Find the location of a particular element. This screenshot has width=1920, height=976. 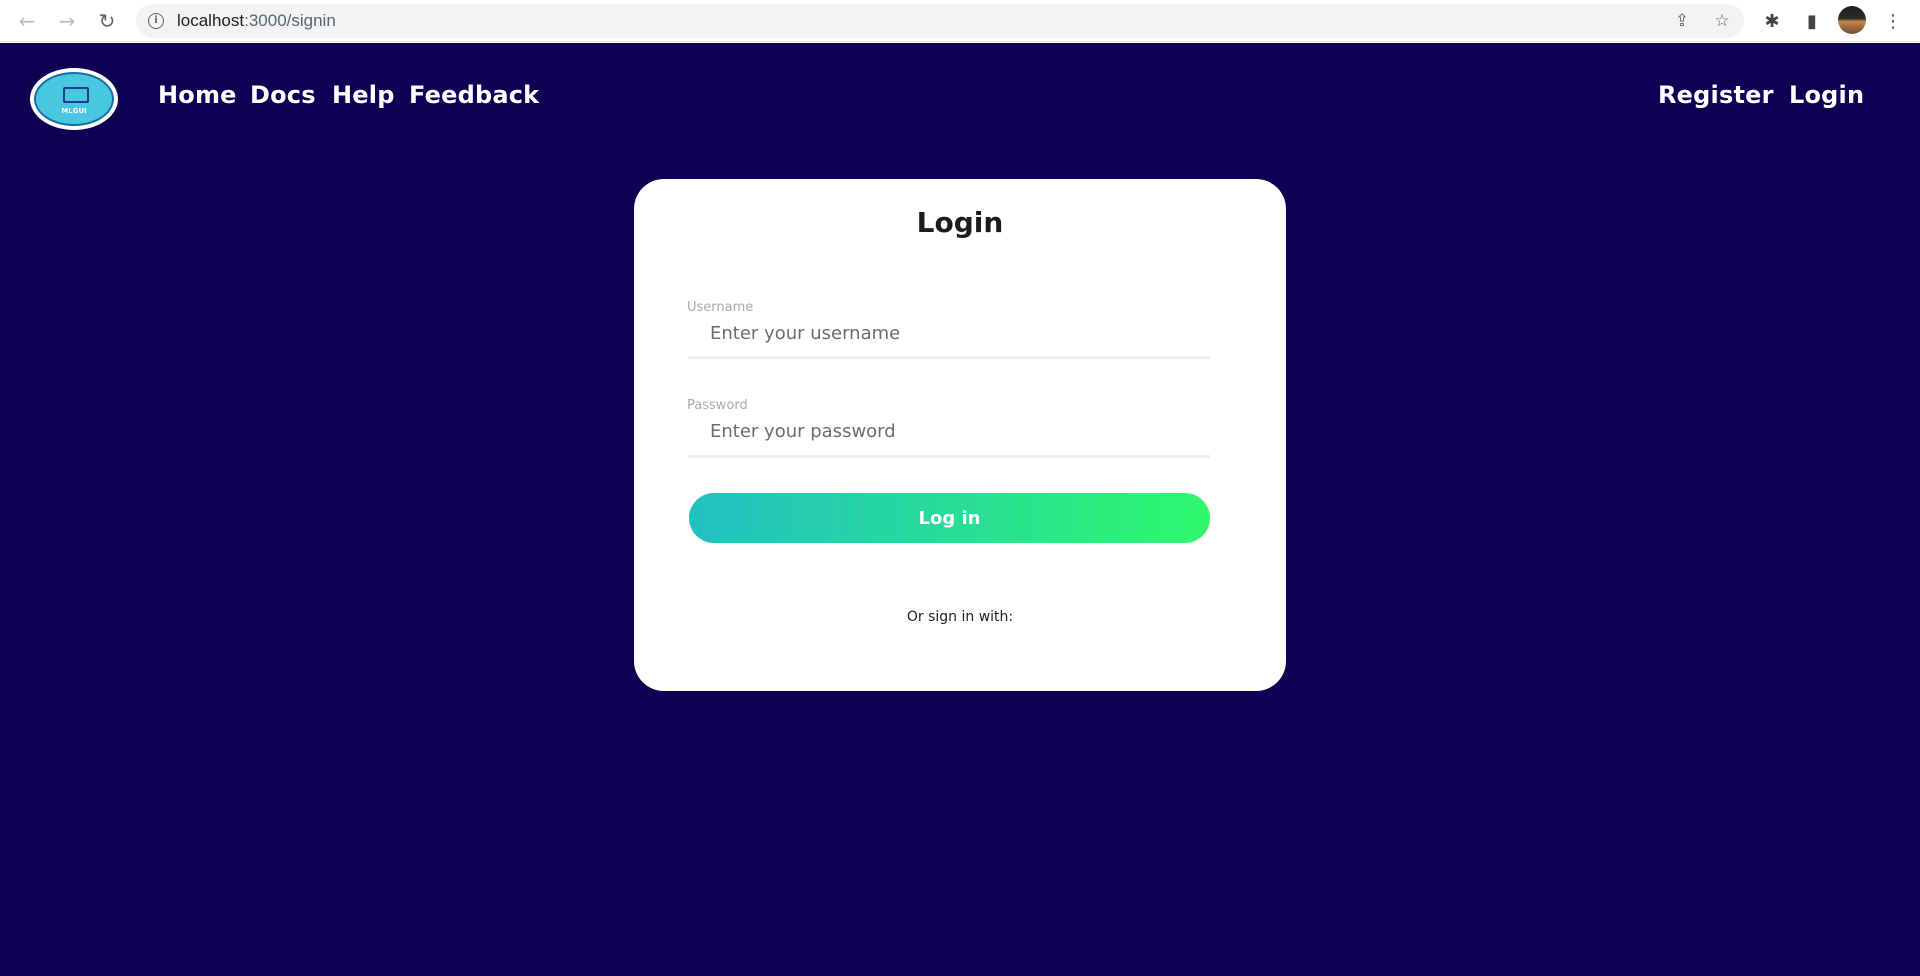

nav-register-link: Register is located at coordinates (1716, 95).